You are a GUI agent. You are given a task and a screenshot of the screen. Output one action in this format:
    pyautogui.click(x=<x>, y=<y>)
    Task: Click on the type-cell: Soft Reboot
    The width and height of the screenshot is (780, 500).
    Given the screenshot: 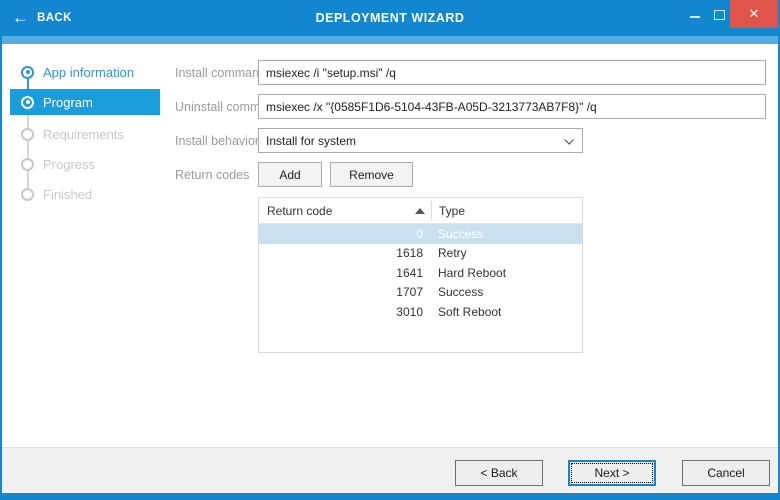 What is the action you would take?
    pyautogui.click(x=470, y=311)
    